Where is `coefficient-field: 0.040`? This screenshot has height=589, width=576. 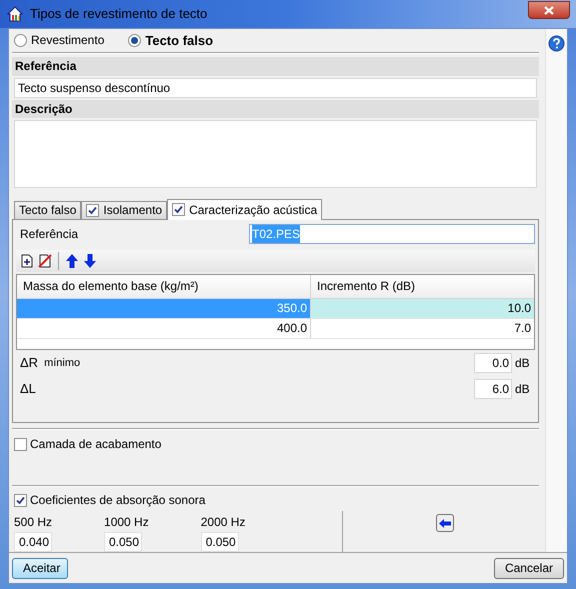 coefficient-field: 0.040 is located at coordinates (33, 542).